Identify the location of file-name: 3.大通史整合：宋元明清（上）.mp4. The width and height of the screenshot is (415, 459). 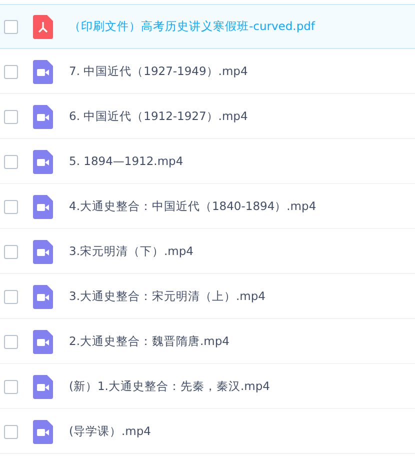
(167, 297).